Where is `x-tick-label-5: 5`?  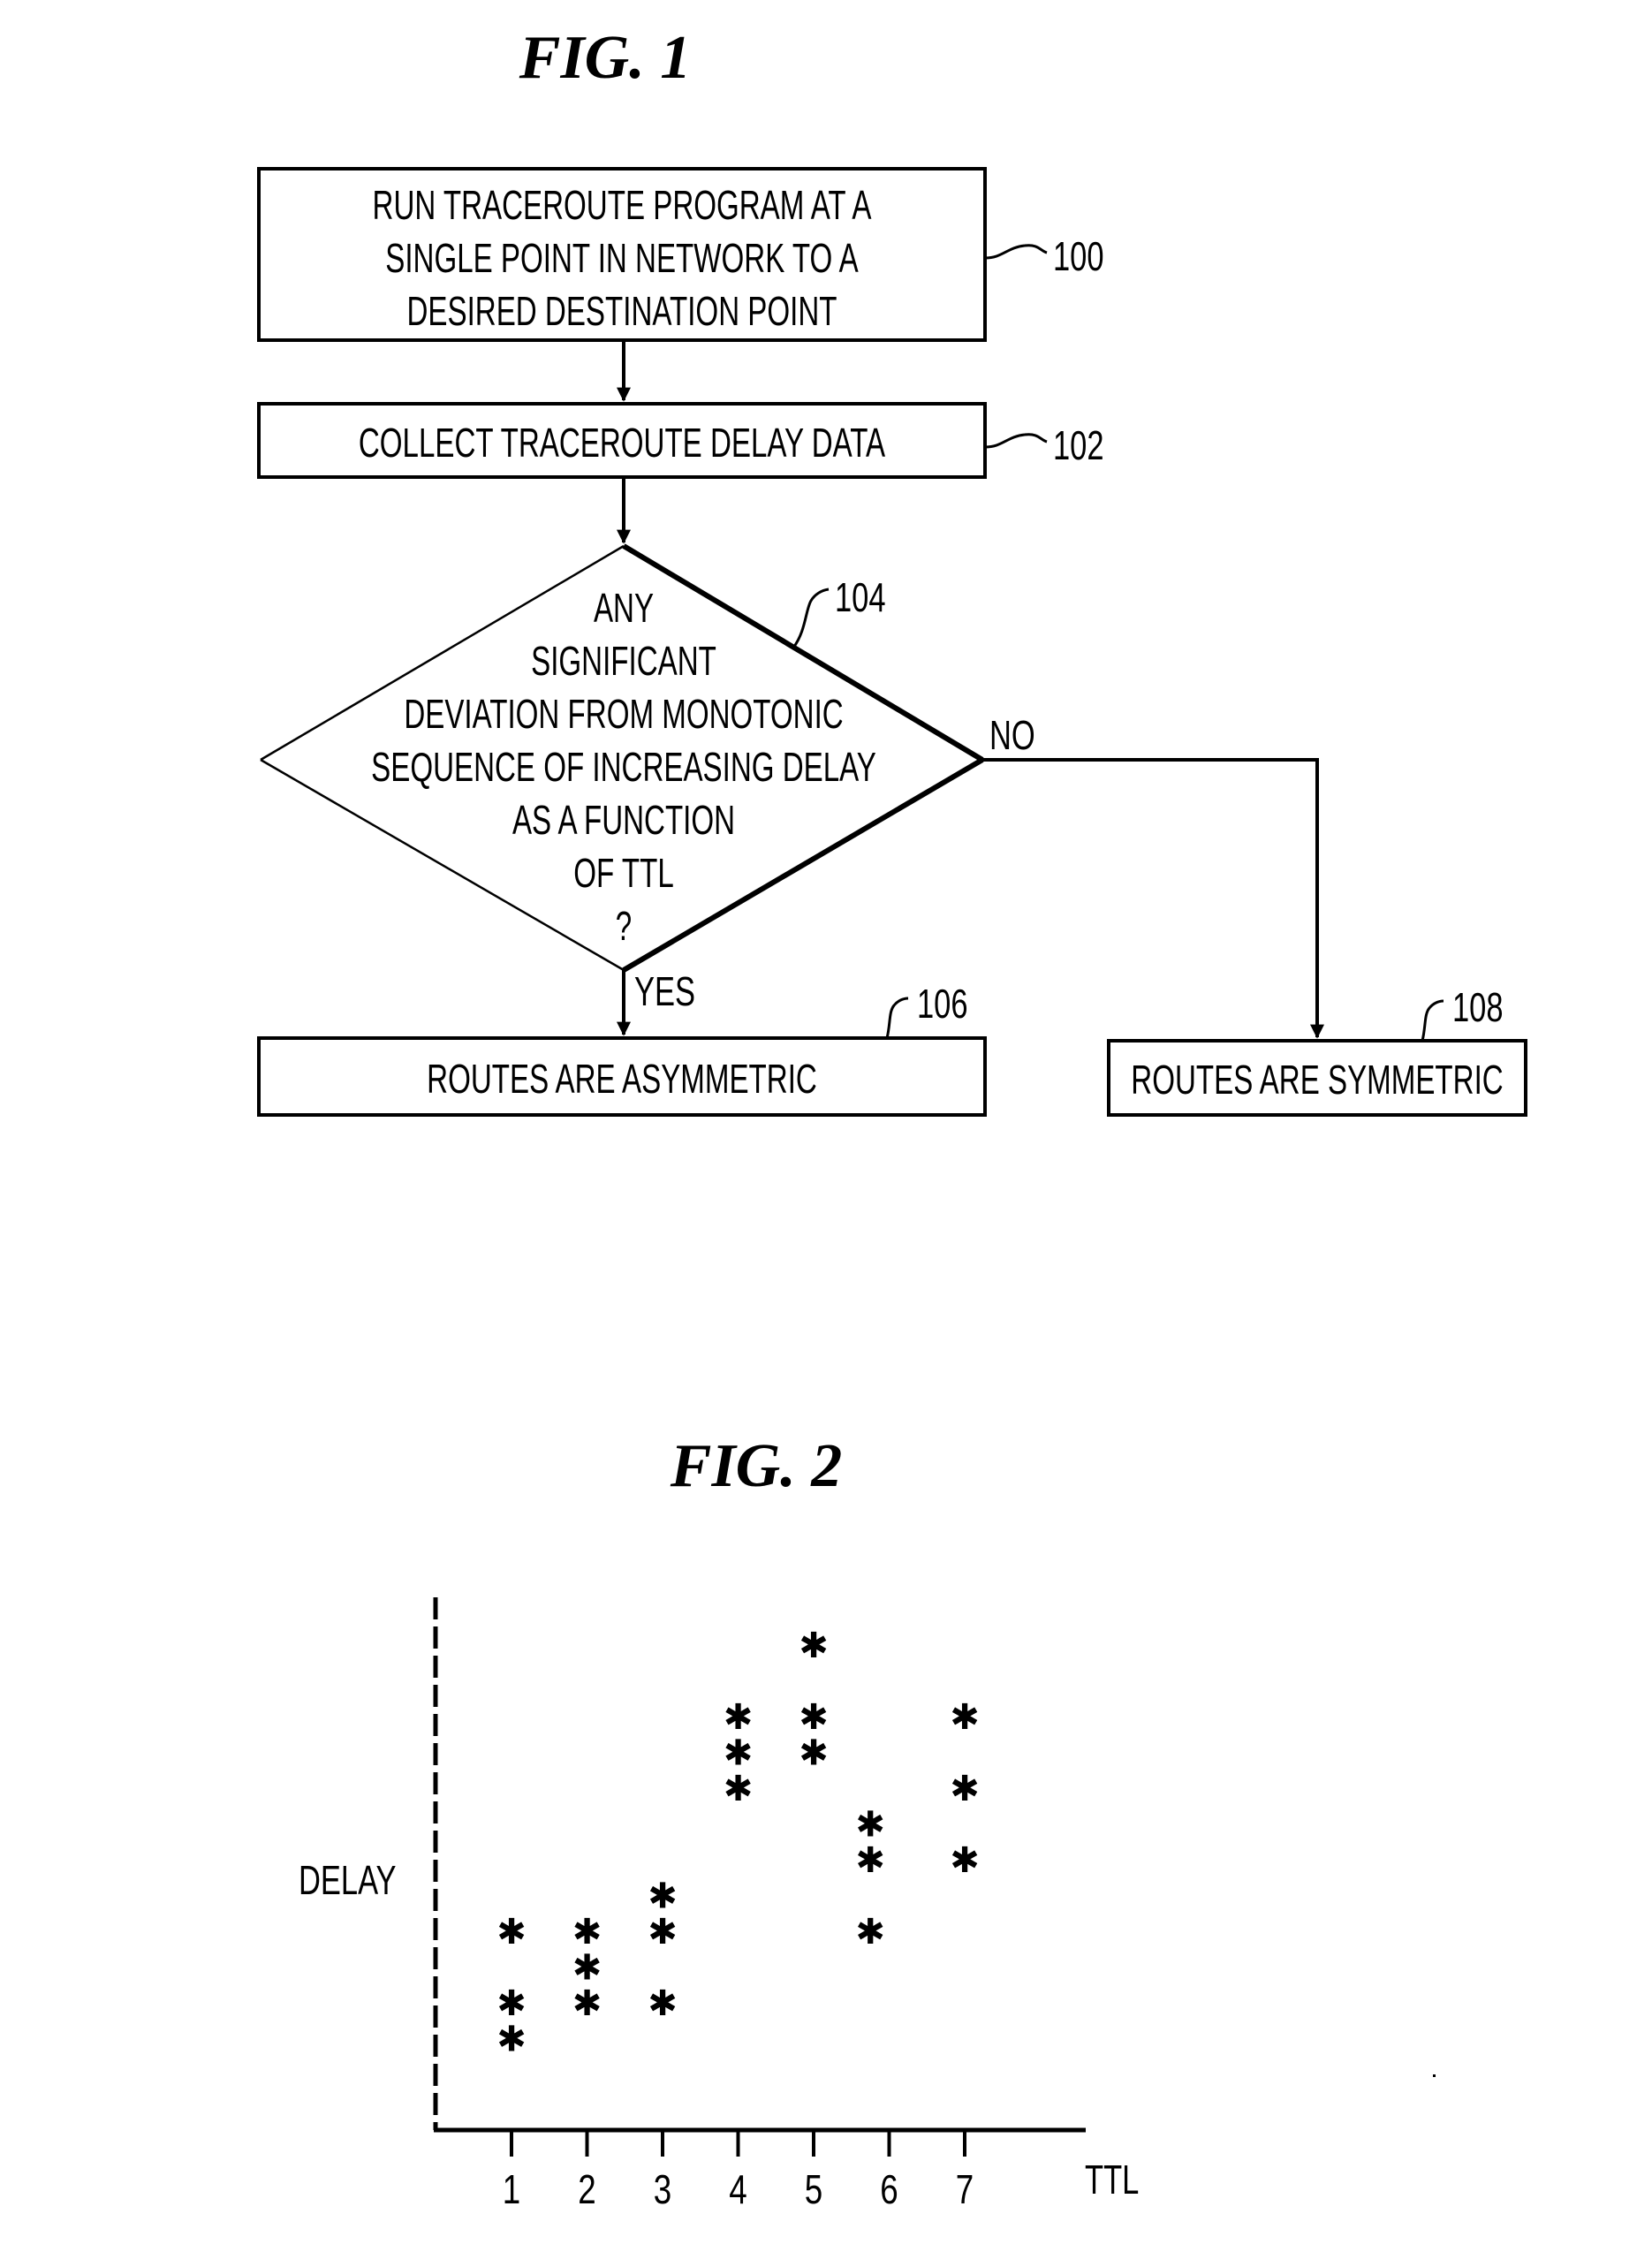 x-tick-label-5: 5 is located at coordinates (813, 2189).